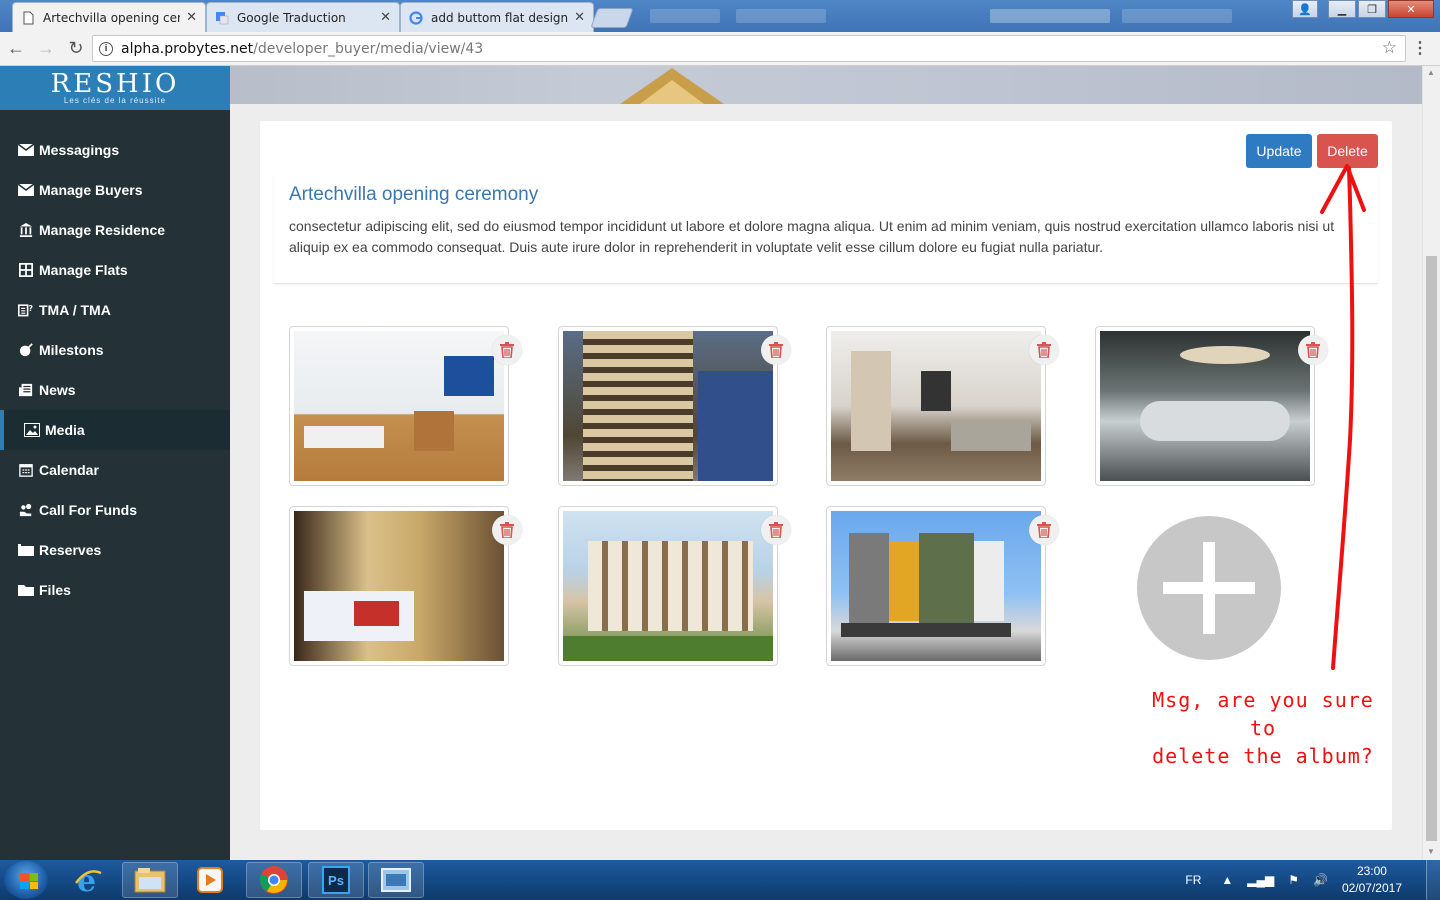  What do you see at coordinates (115, 84) in the screenshot?
I see `logo-text: RESHIO` at bounding box center [115, 84].